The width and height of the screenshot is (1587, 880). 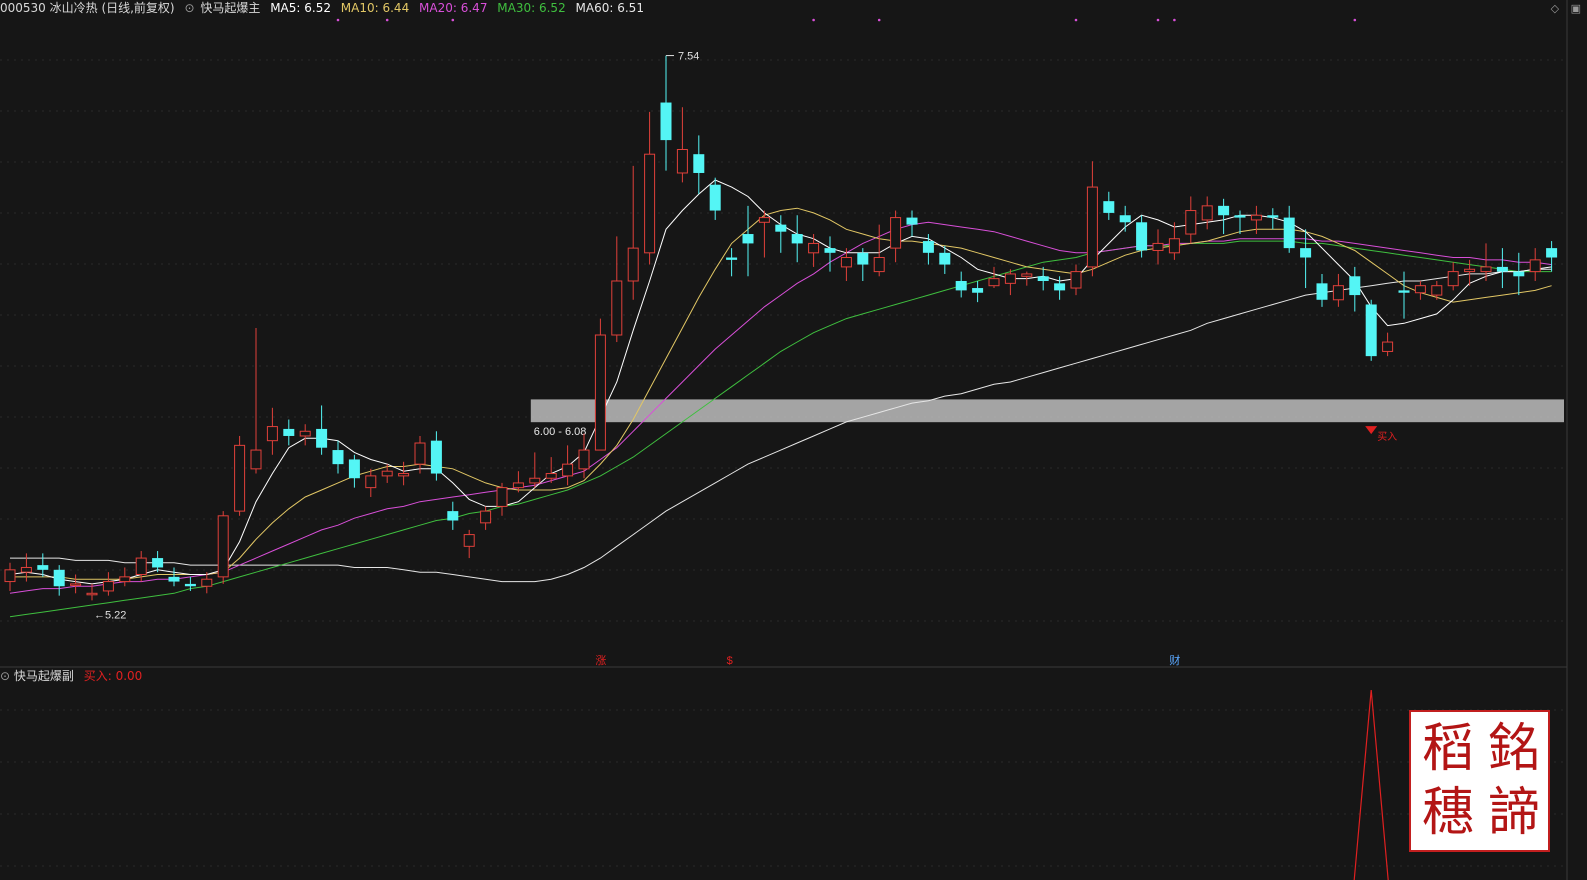 What do you see at coordinates (1513, 749) in the screenshot?
I see `seal-char-1: 銘` at bounding box center [1513, 749].